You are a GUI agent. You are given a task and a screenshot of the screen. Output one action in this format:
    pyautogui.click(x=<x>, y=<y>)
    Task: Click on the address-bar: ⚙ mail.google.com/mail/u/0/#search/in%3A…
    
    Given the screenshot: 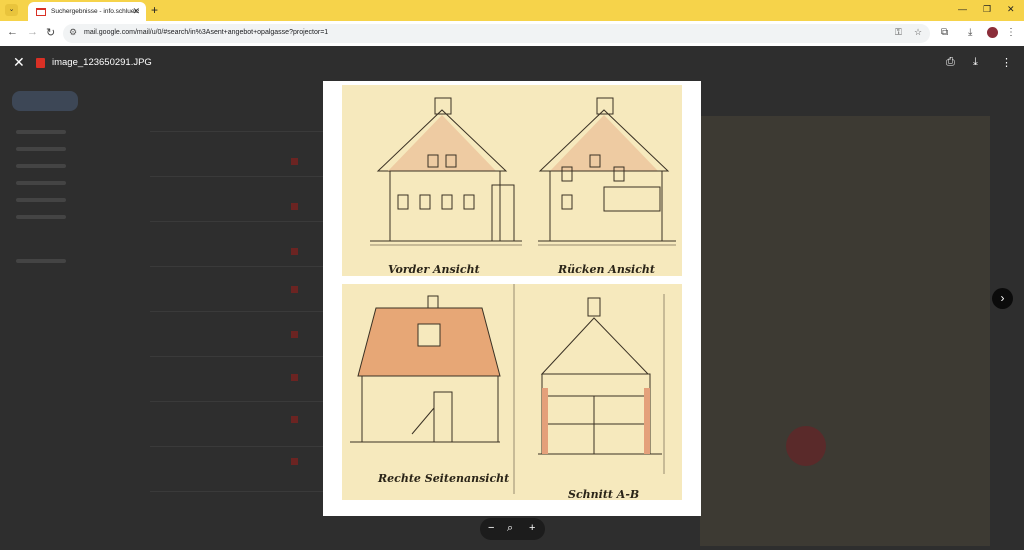 What is the action you would take?
    pyautogui.click(x=496, y=33)
    